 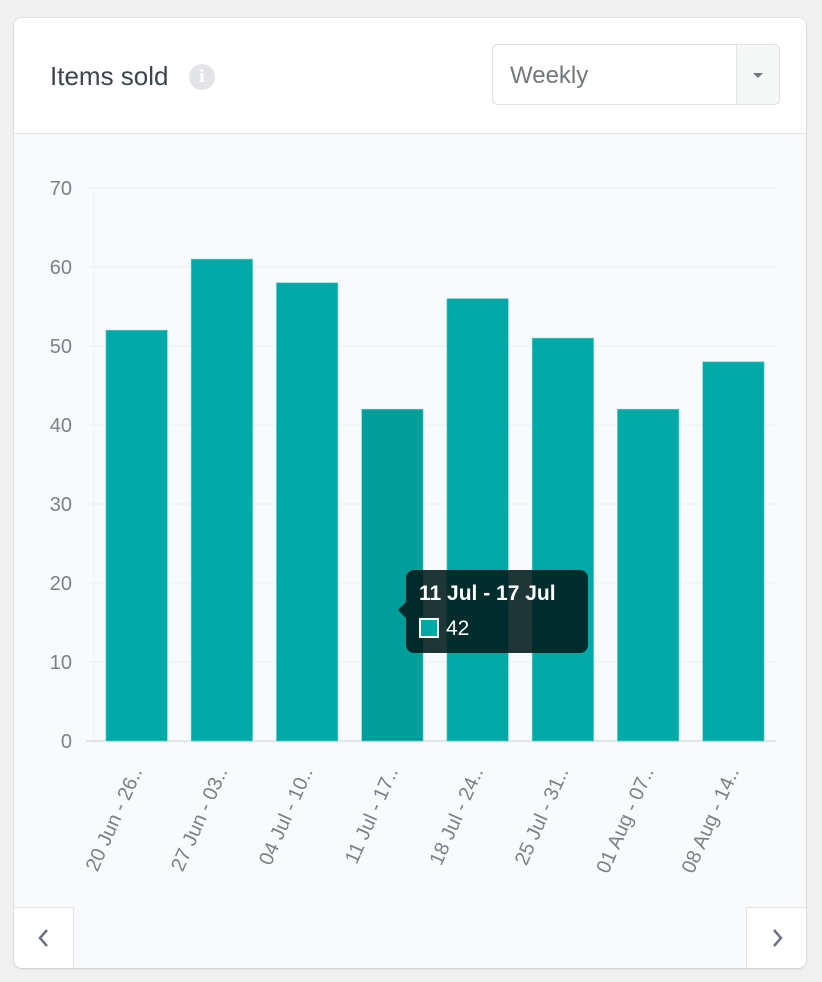 I want to click on y-tick-label: 10, so click(x=61, y=663).